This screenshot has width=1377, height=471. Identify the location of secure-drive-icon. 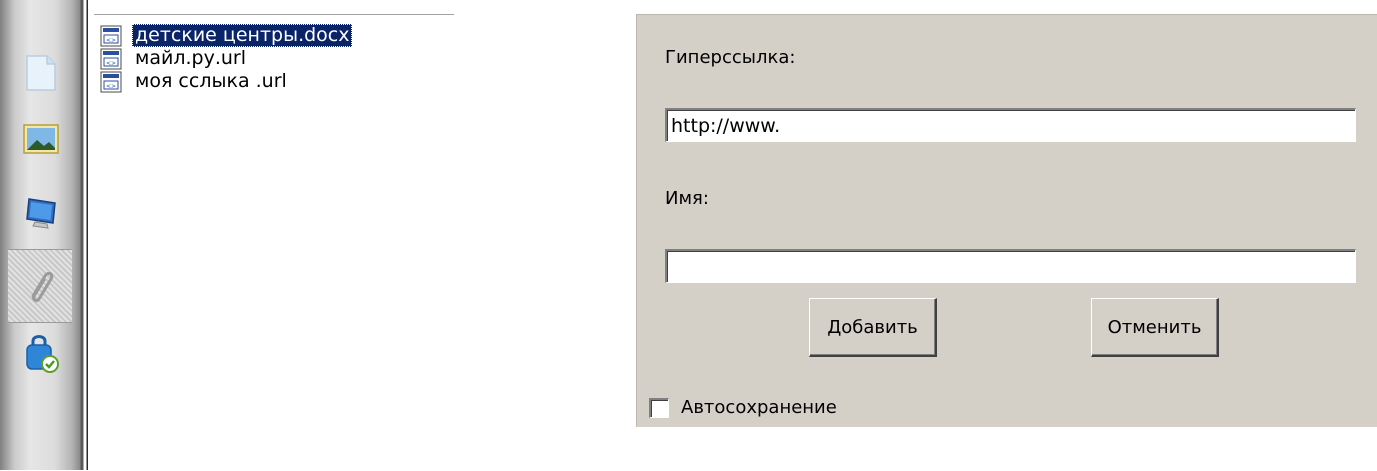
(42, 354).